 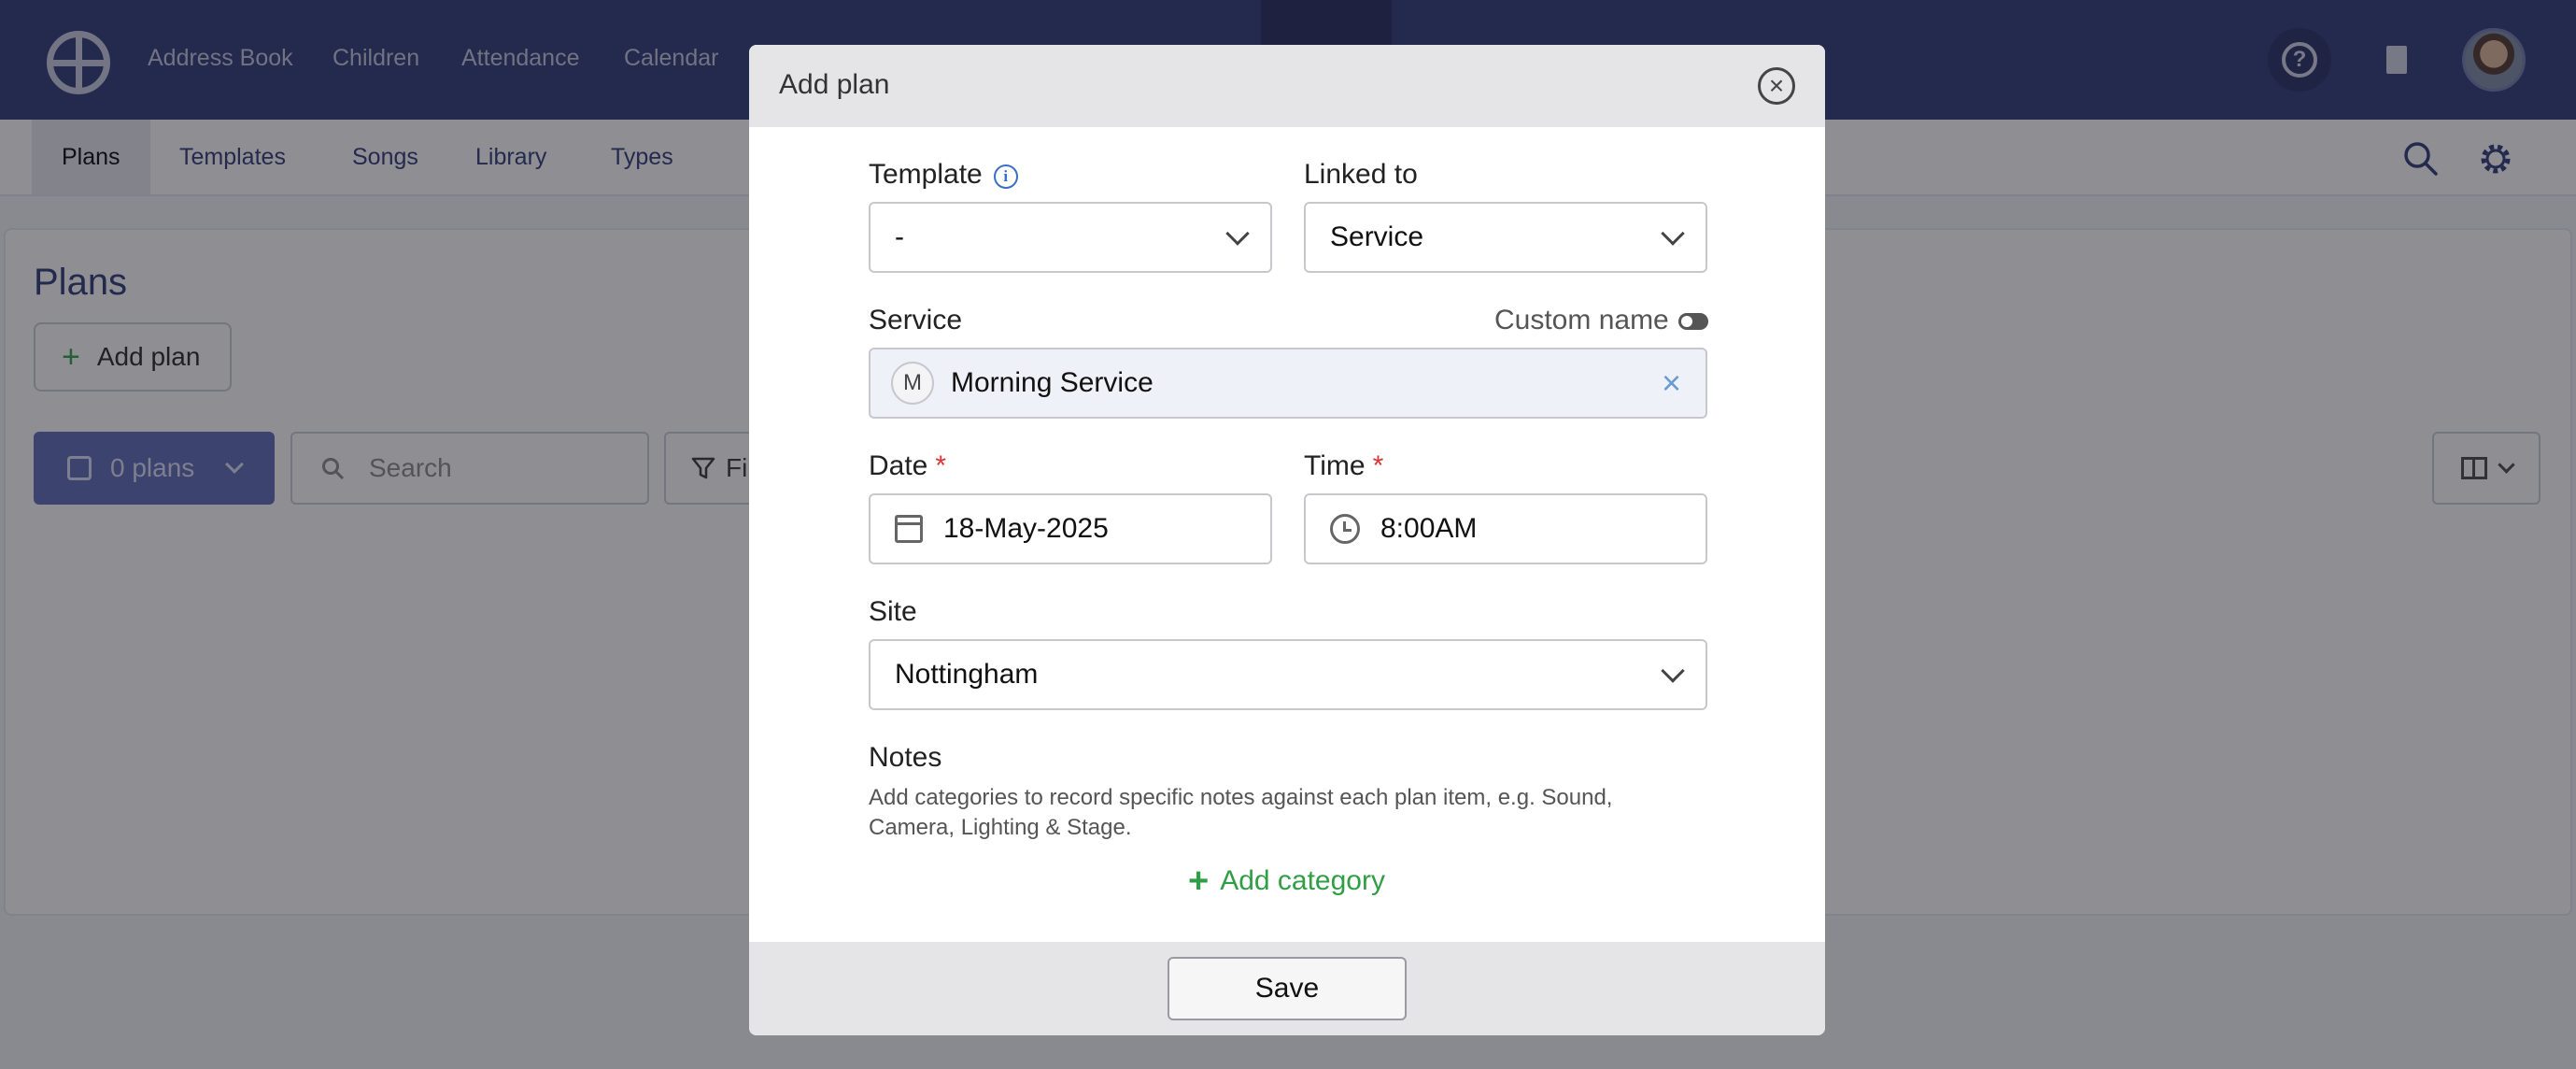 What do you see at coordinates (1288, 384) in the screenshot?
I see `service-selector: M Morning Service ×` at bounding box center [1288, 384].